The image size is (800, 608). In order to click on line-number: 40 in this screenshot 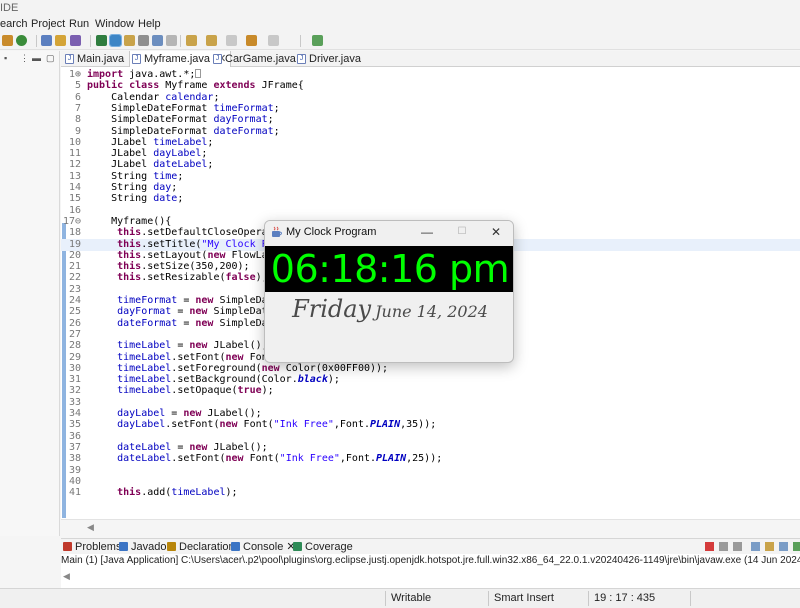, I will do `click(74, 481)`.